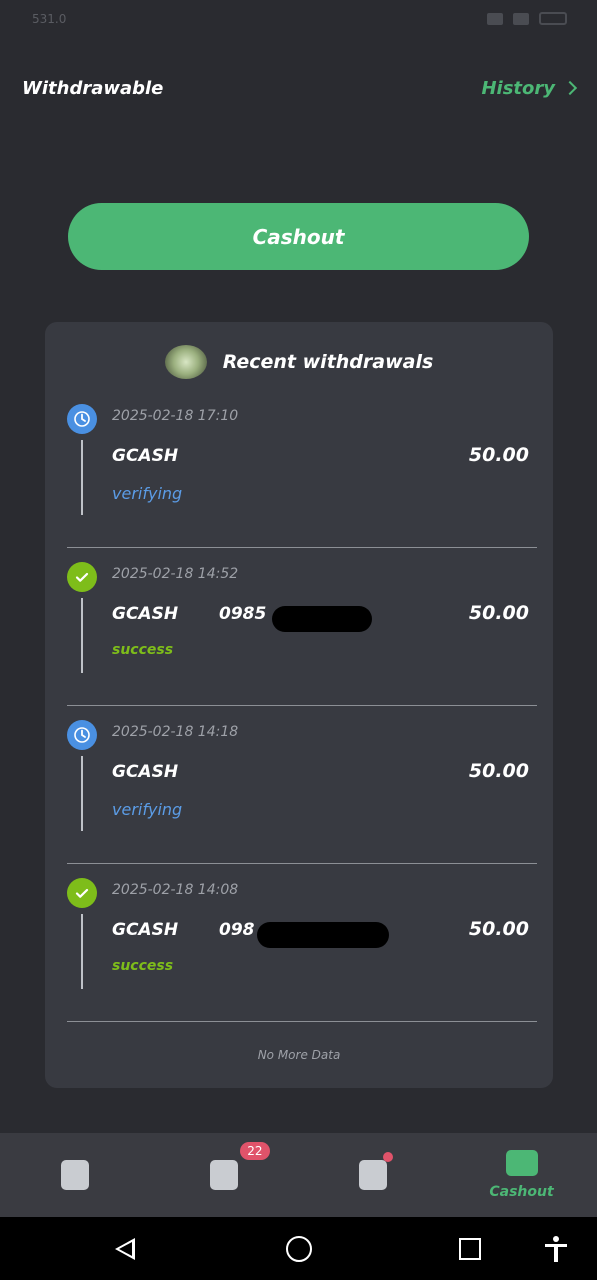 The width and height of the screenshot is (597, 1280). What do you see at coordinates (387, 1157) in the screenshot?
I see `notification-dot` at bounding box center [387, 1157].